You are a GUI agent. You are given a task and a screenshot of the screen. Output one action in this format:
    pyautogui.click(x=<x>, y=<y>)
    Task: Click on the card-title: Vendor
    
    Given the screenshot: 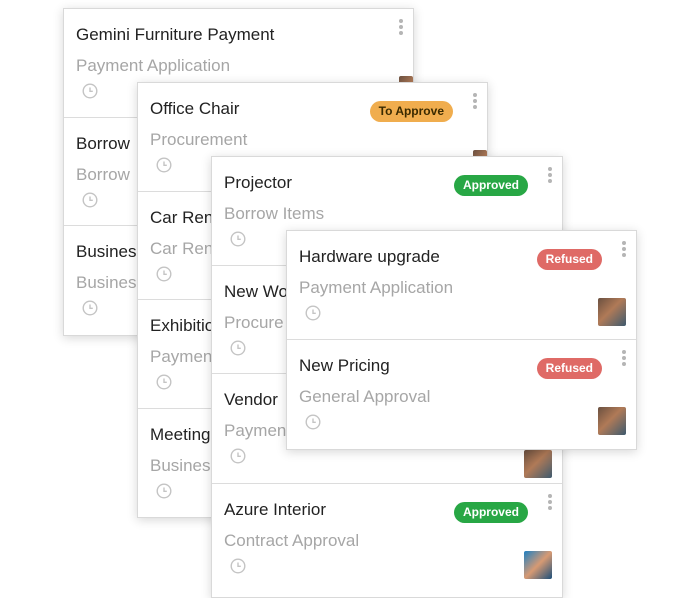 What is the action you would take?
    pyautogui.click(x=251, y=399)
    